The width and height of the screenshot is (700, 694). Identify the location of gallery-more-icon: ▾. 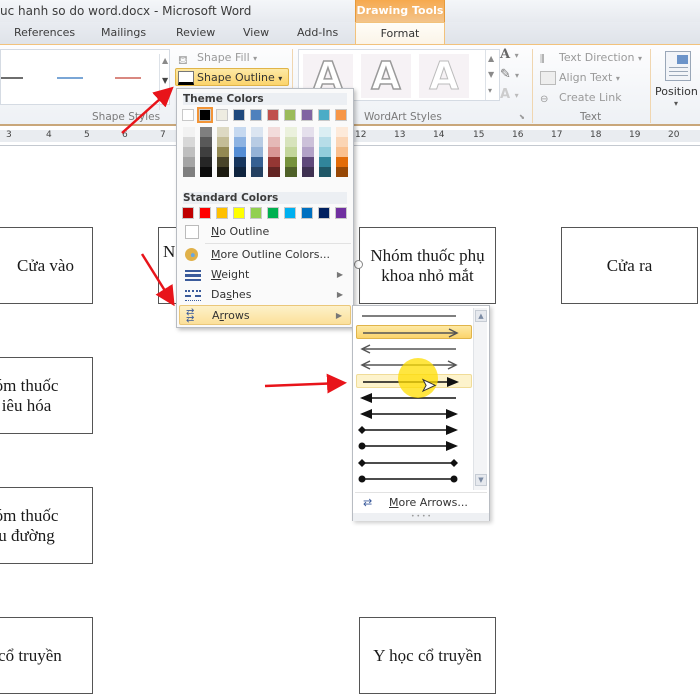
(490, 90).